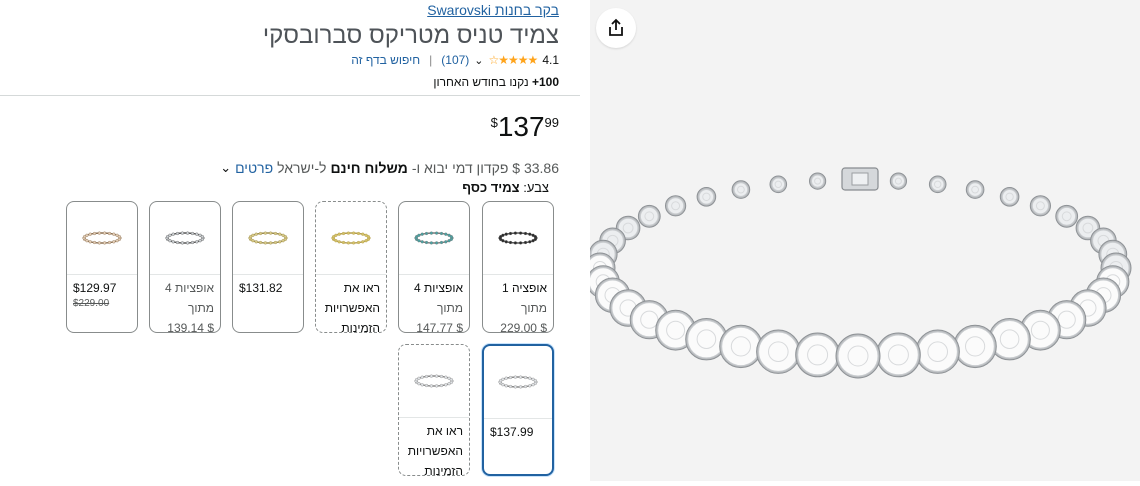  I want to click on price-fraction: 99, so click(551, 122).